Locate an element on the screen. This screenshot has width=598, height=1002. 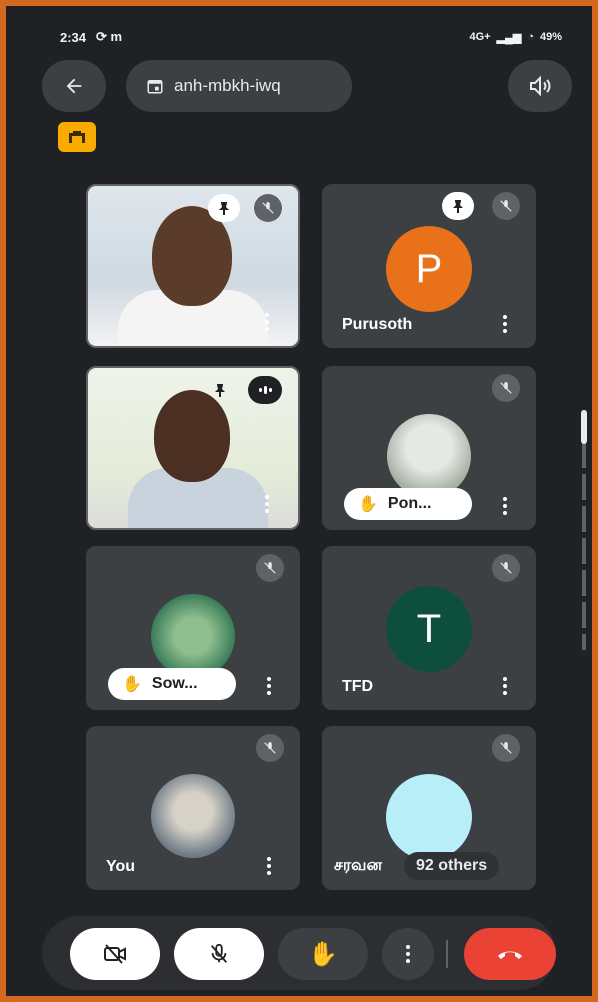
participant-name: TFD is located at coordinates (358, 686).